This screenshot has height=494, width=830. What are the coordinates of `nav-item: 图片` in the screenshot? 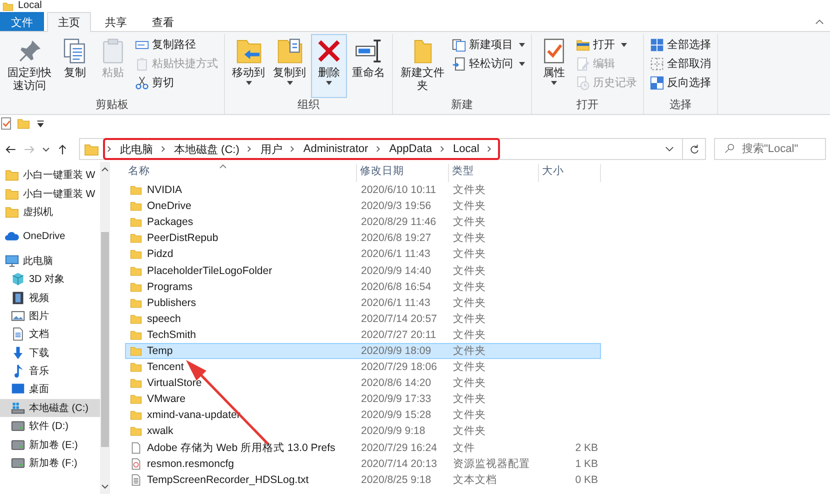 It's located at (50, 316).